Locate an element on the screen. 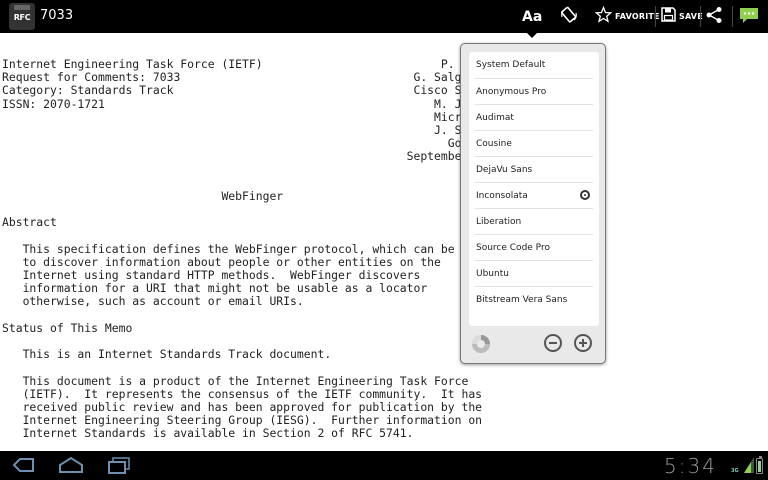 Image resolution: width=768 pixels, height=480 pixels. document-title: 7033 is located at coordinates (57, 15).